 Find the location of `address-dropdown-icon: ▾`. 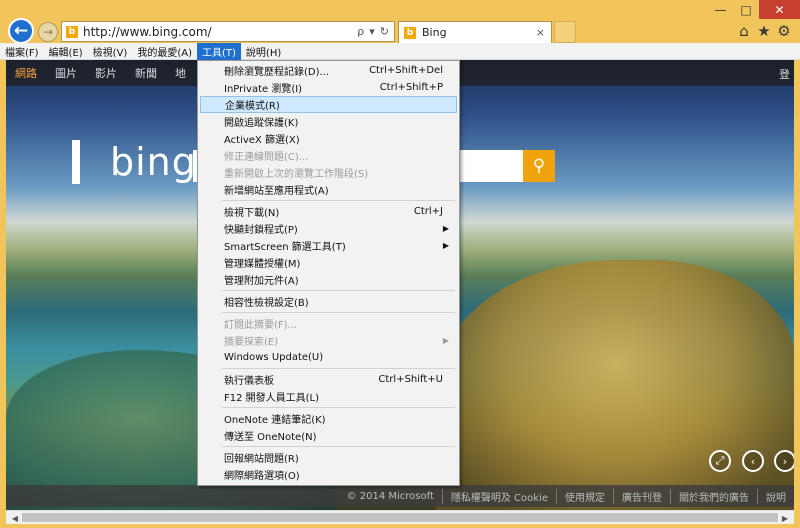

address-dropdown-icon: ▾ is located at coordinates (372, 31).